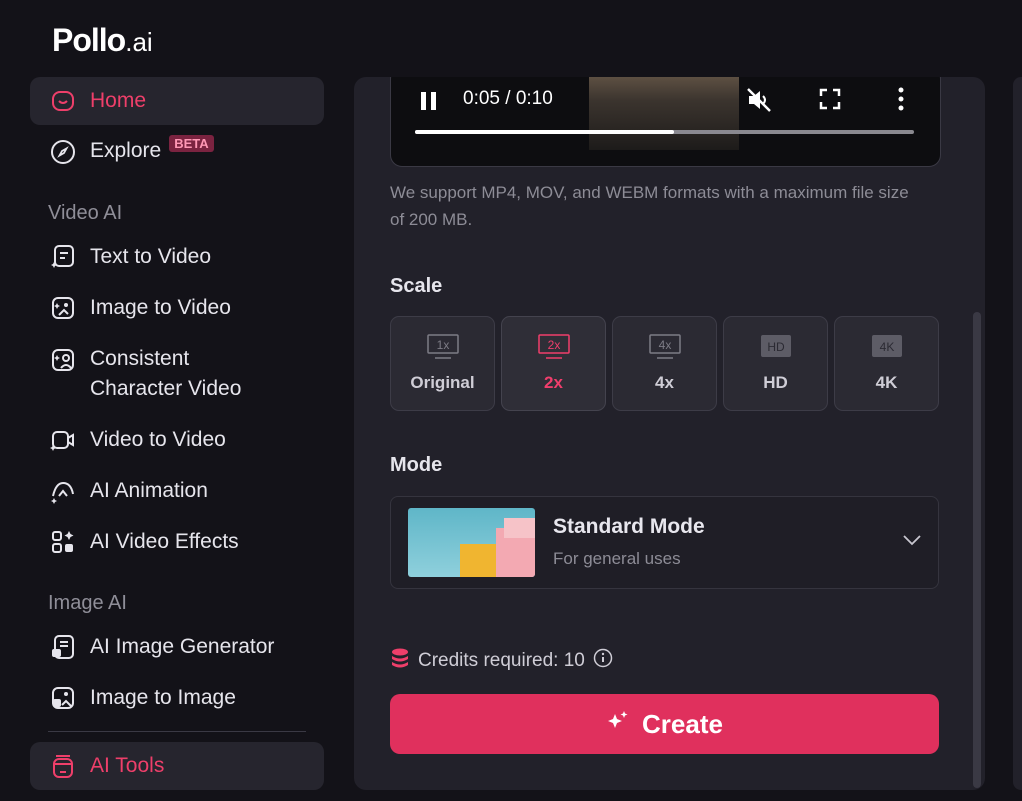 The width and height of the screenshot is (1022, 801). Describe the element at coordinates (63, 491) in the screenshot. I see `animation-icon` at that location.